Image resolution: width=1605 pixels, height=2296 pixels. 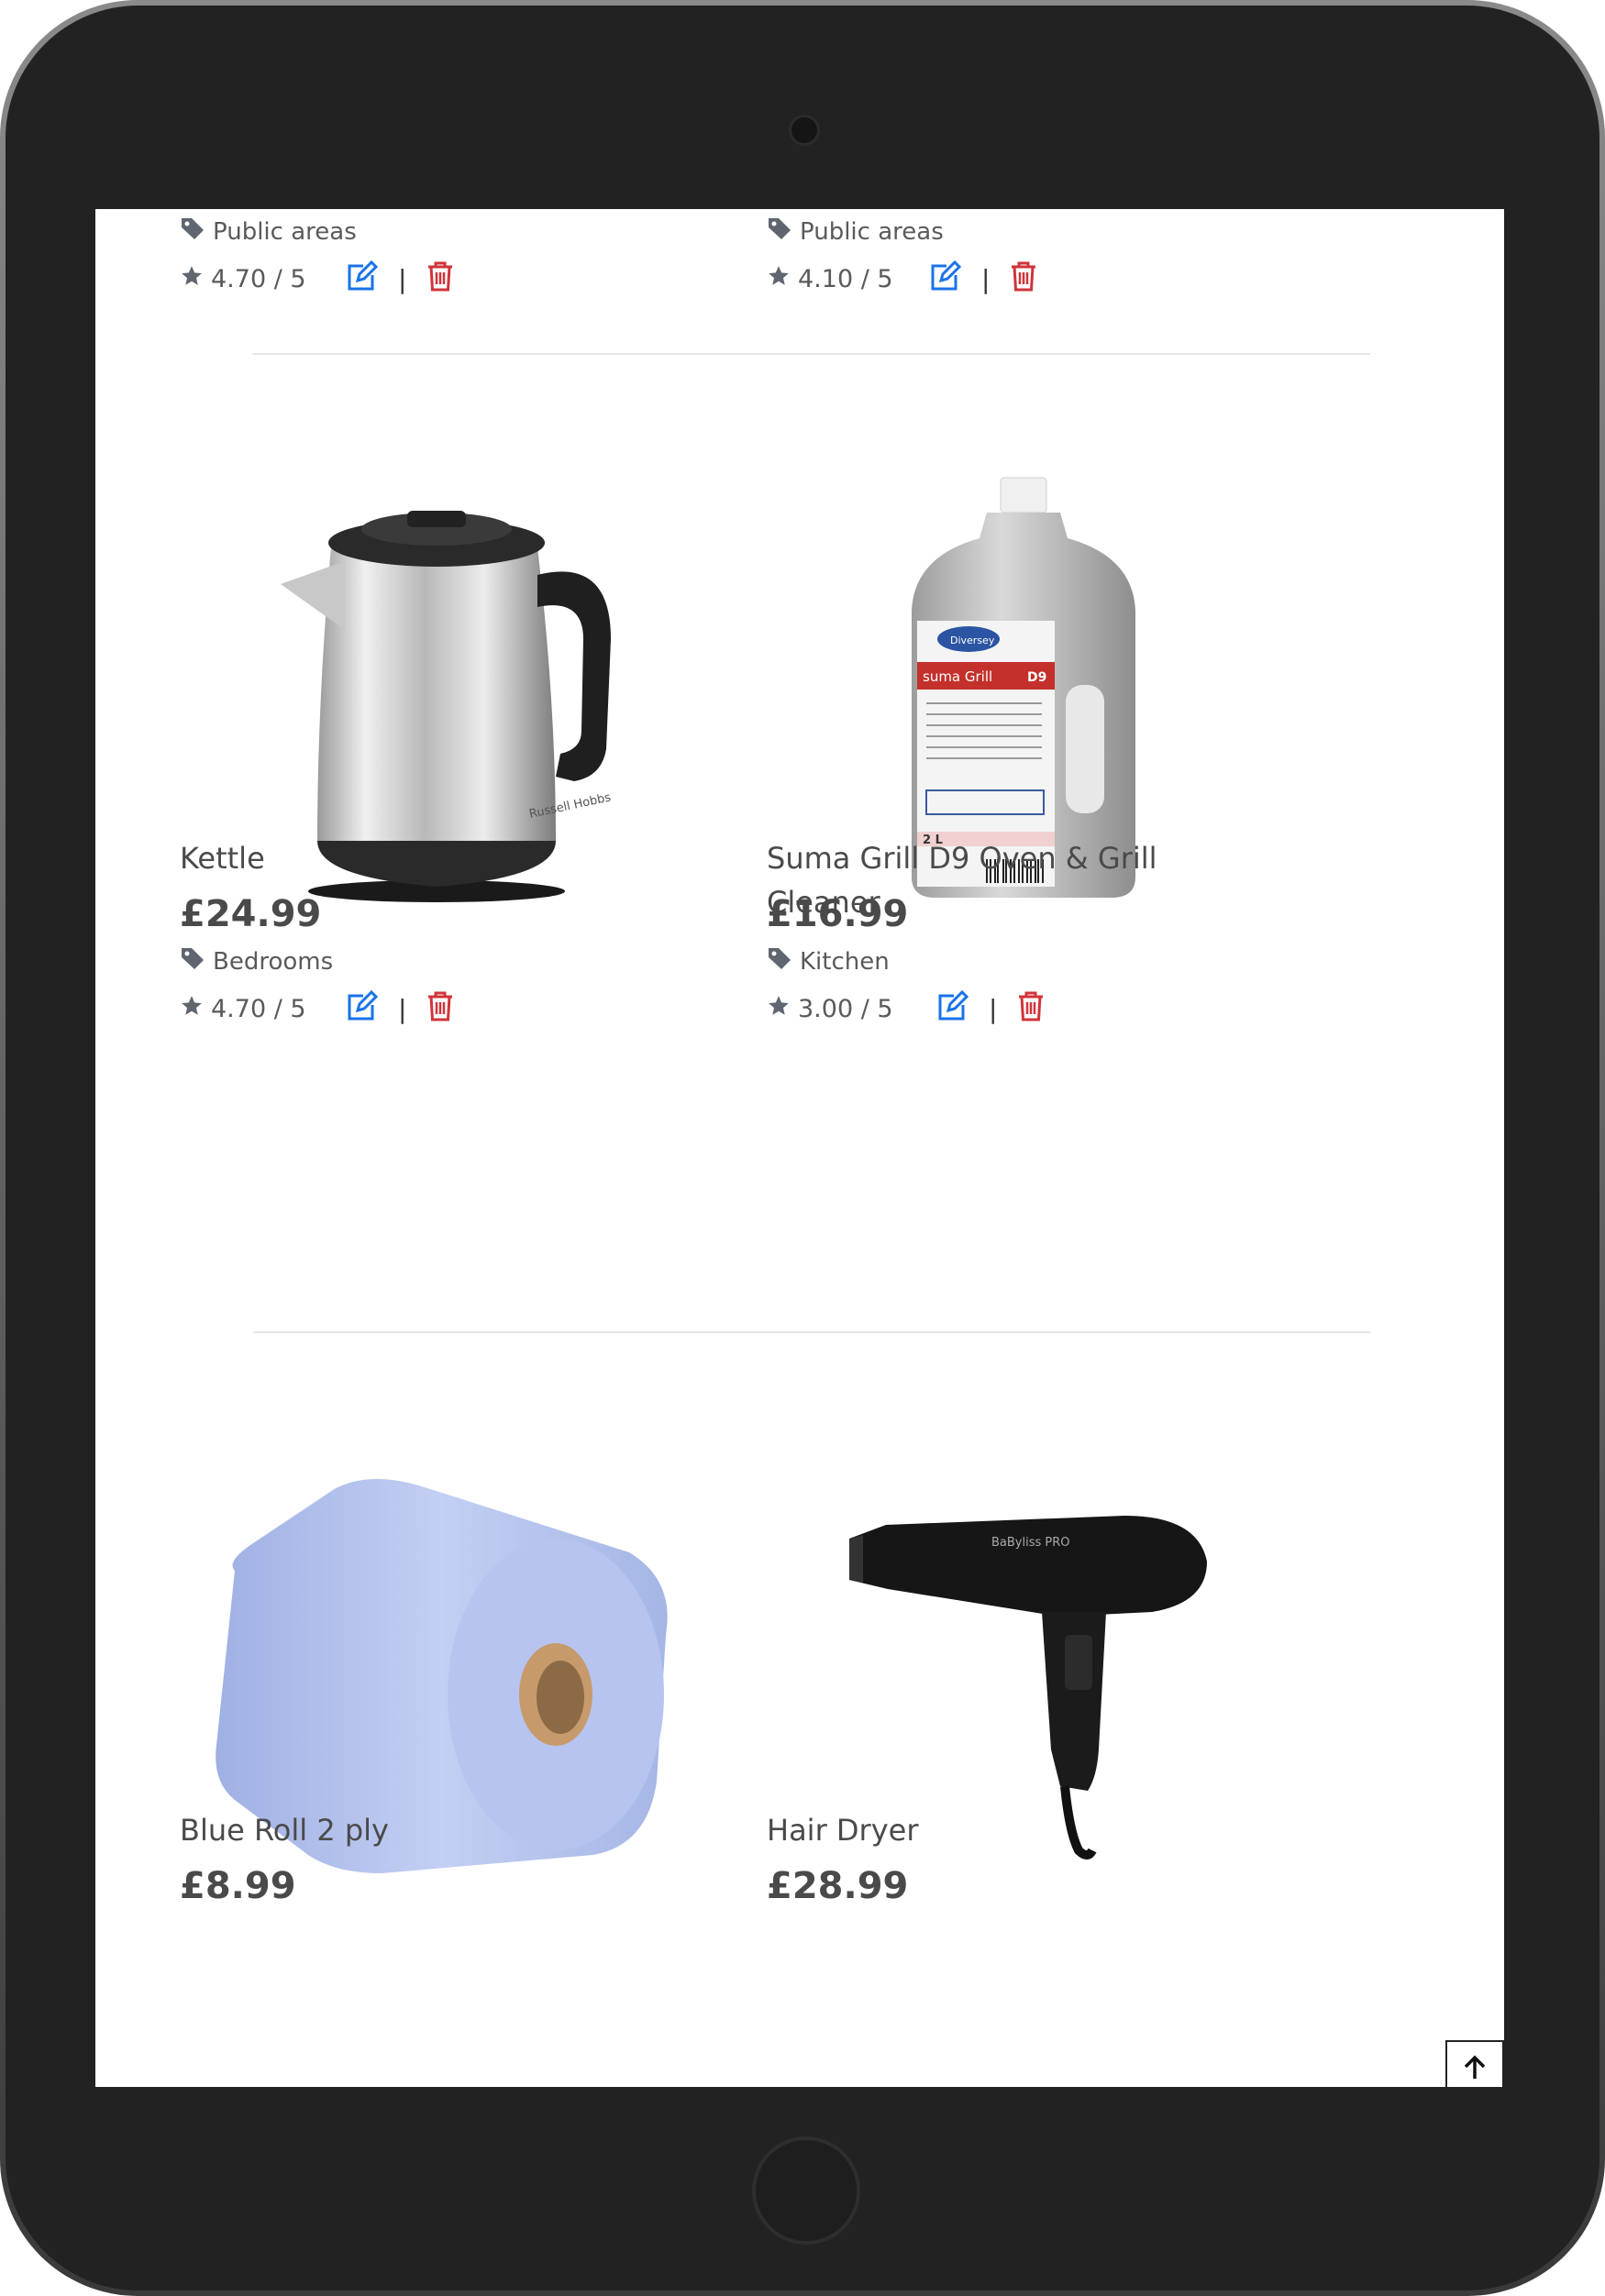 I want to click on product-price: £8.99, so click(x=238, y=1886).